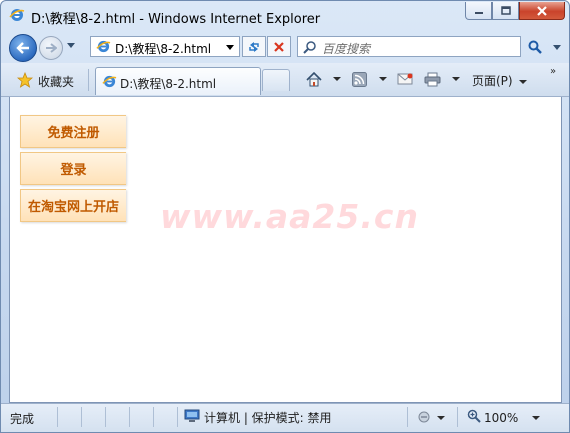 This screenshot has height=433, width=570. I want to click on page-menu-button: 页面(P), so click(500, 80).